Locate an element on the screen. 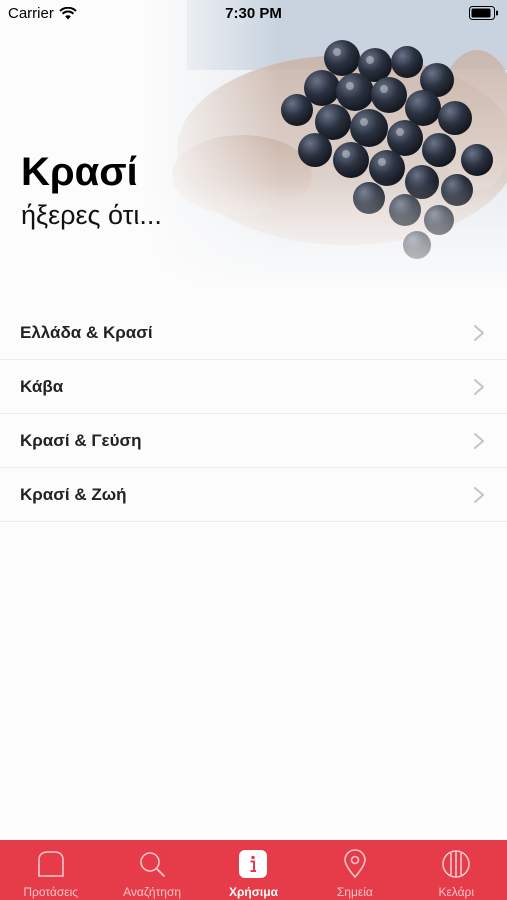 The height and width of the screenshot is (900, 507). search-icon is located at coordinates (152, 864).